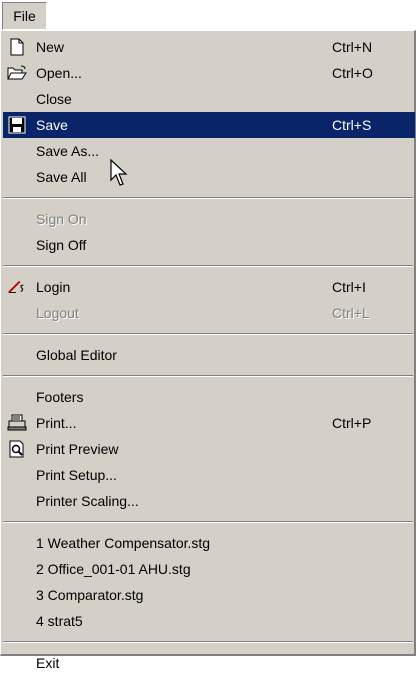  I want to click on menu-item-recent-1-label: 1 Weather Compensator.stg, so click(123, 543).